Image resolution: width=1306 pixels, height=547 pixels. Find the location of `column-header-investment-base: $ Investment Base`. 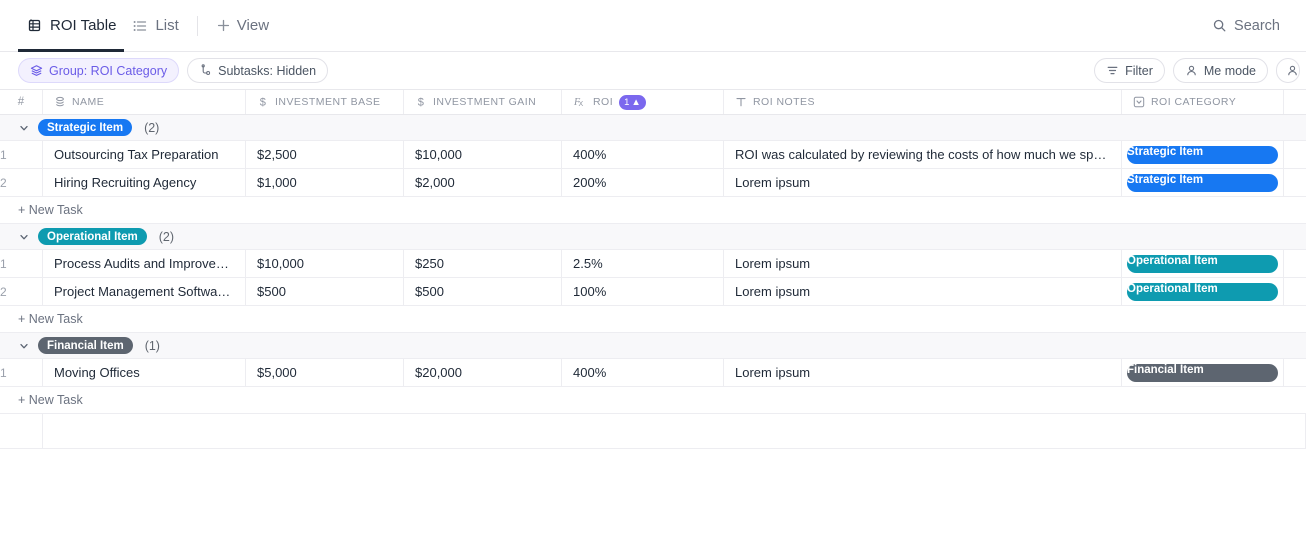

column-header-investment-base: $ Investment Base is located at coordinates (325, 102).